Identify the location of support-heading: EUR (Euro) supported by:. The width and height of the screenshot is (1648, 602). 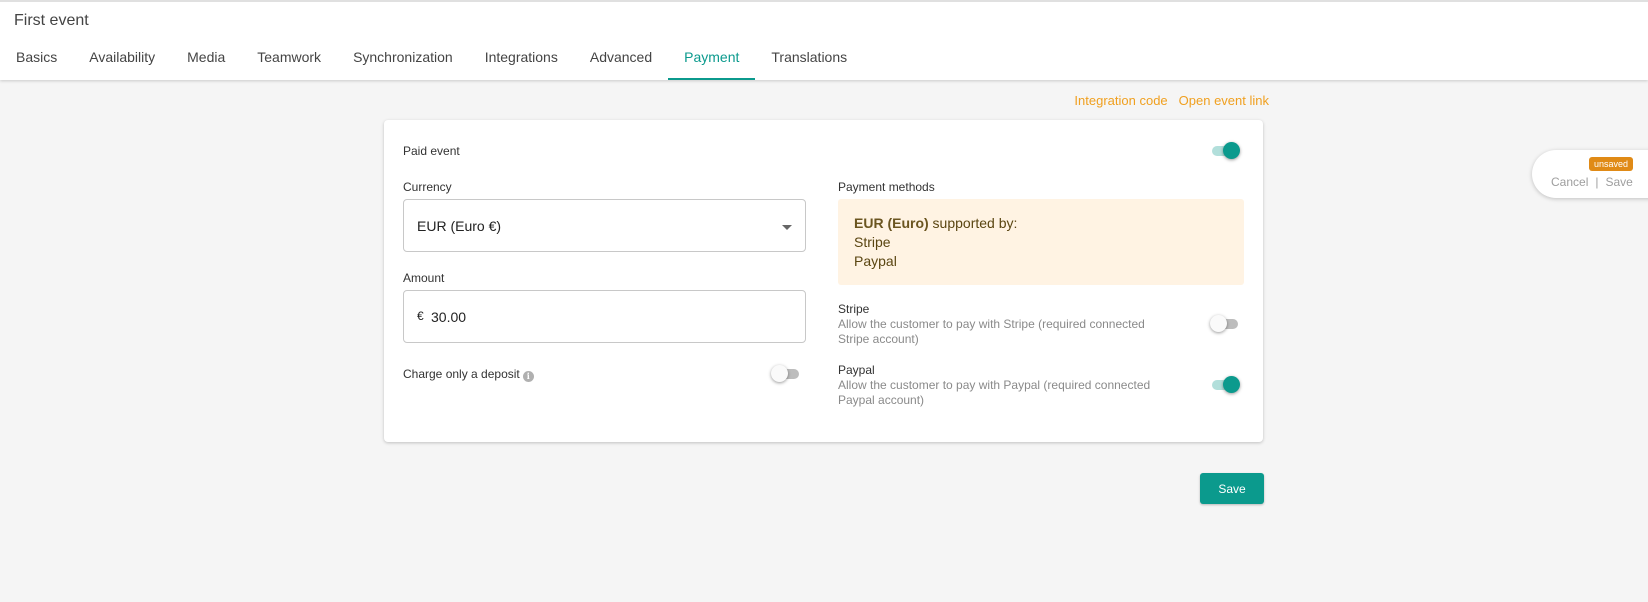
(1041, 223).